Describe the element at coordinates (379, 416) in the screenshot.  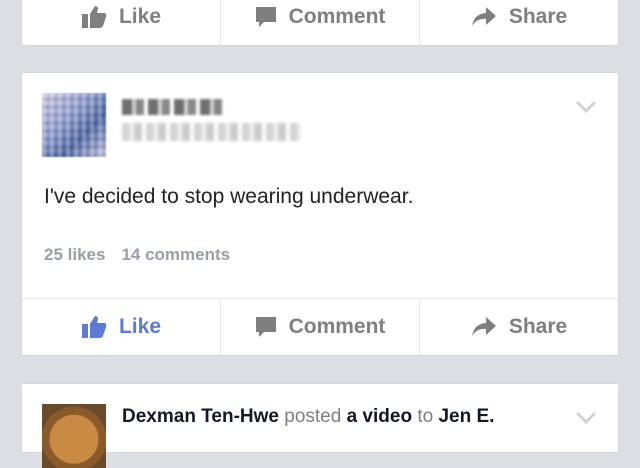
I see `object-link: a video` at that location.